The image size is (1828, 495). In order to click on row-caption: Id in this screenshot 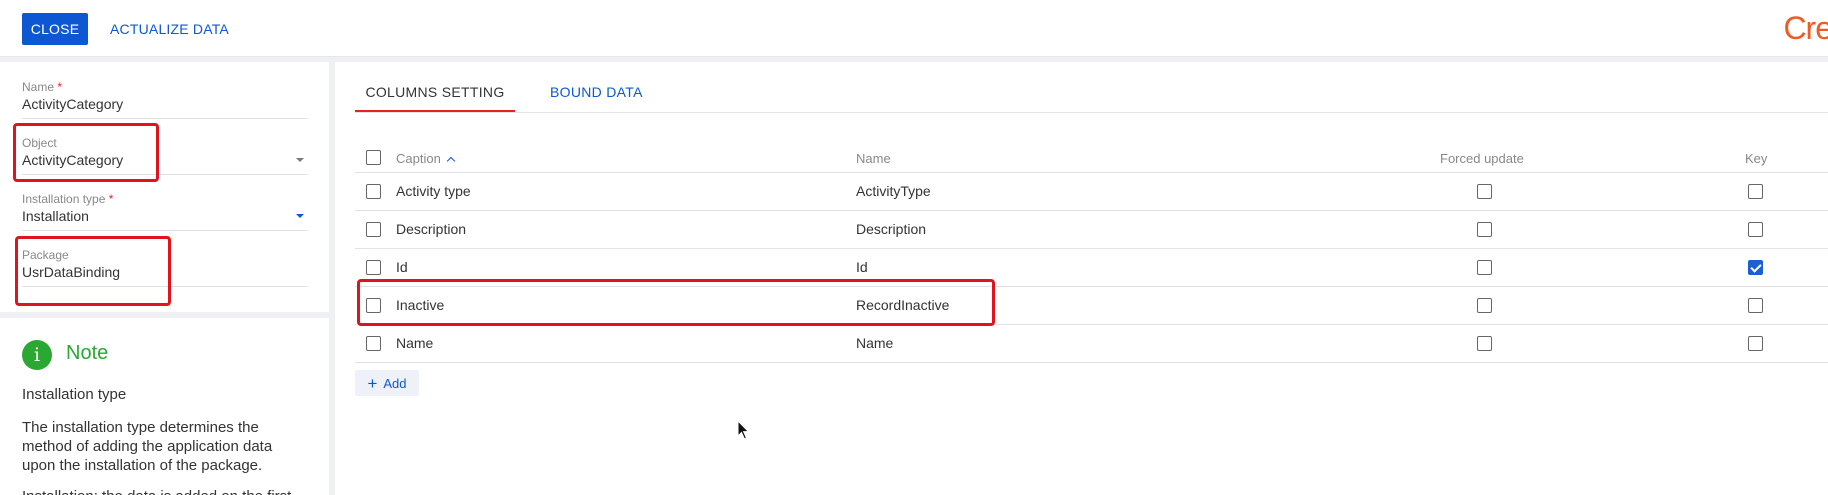, I will do `click(402, 267)`.